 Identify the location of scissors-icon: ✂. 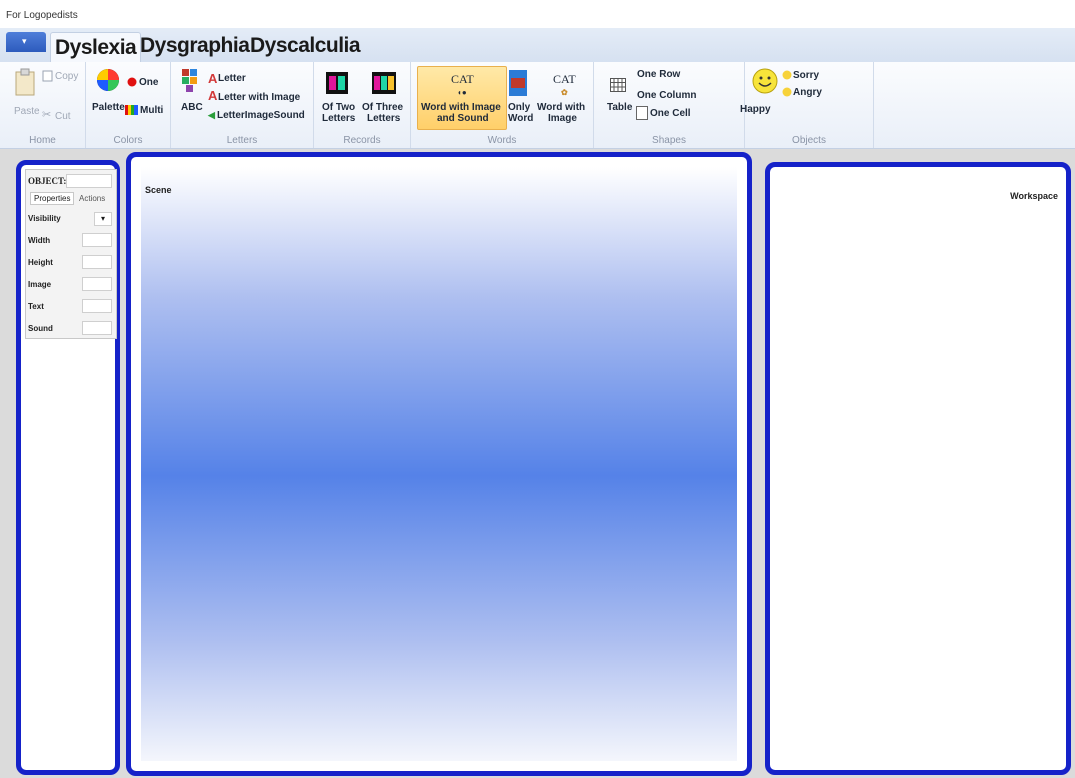
(47, 115).